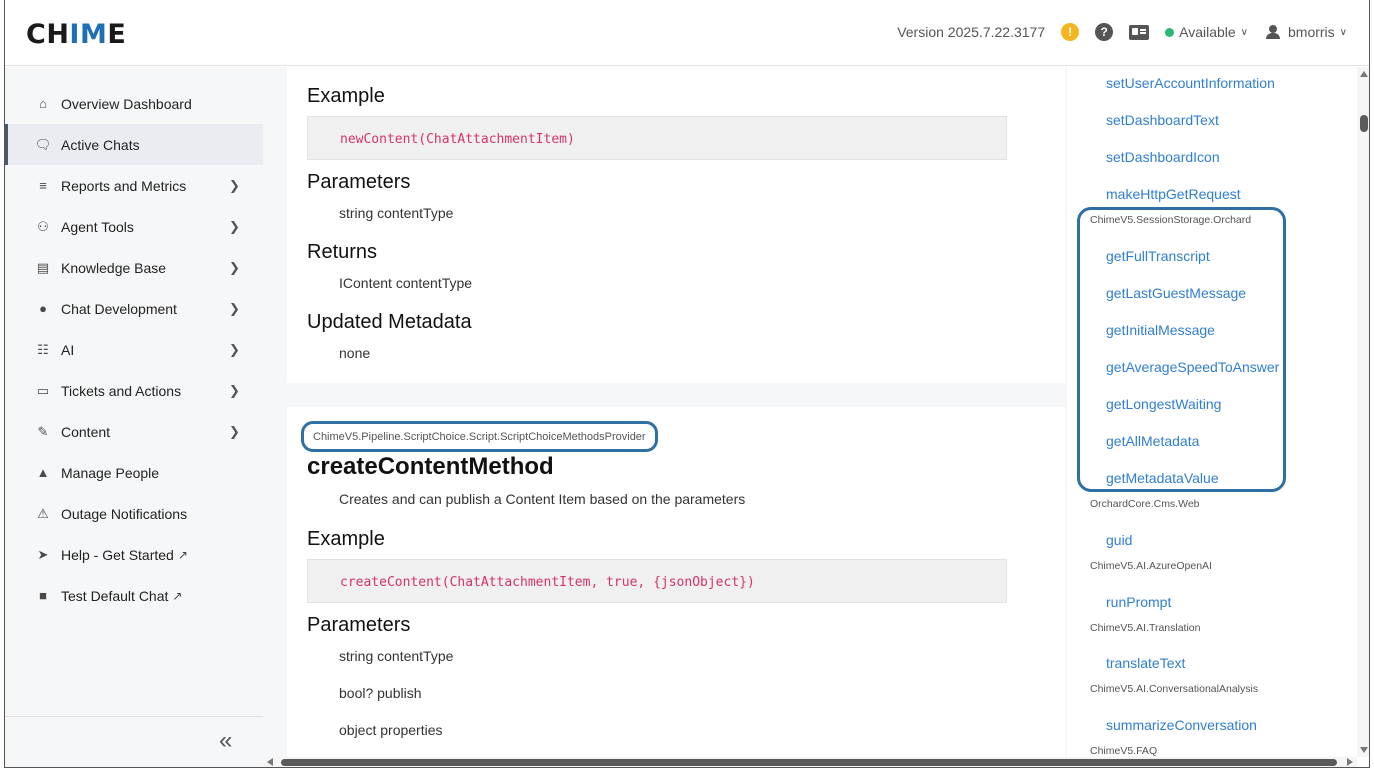 This screenshot has height=776, width=1374. Describe the element at coordinates (1273, 32) in the screenshot. I see `user-icon` at that location.